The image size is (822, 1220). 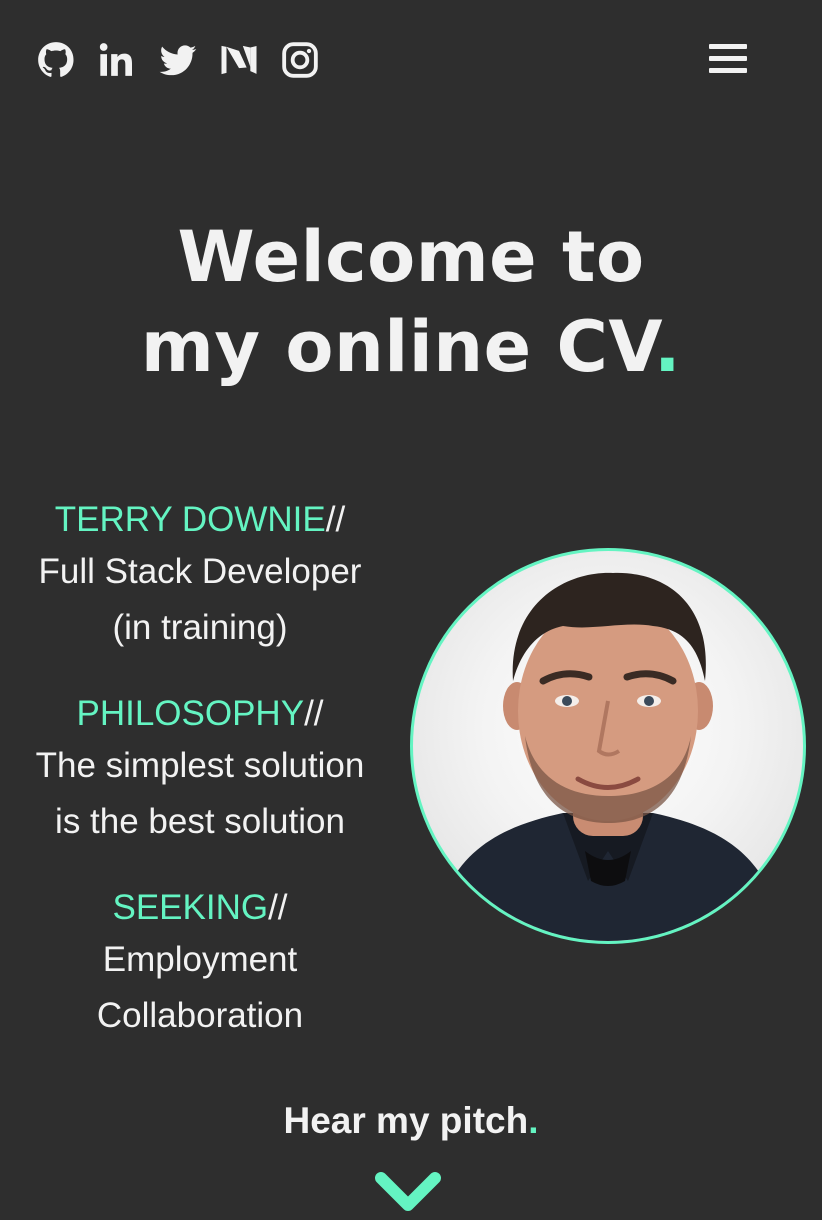 I want to click on instagram-icon, so click(x=300, y=60).